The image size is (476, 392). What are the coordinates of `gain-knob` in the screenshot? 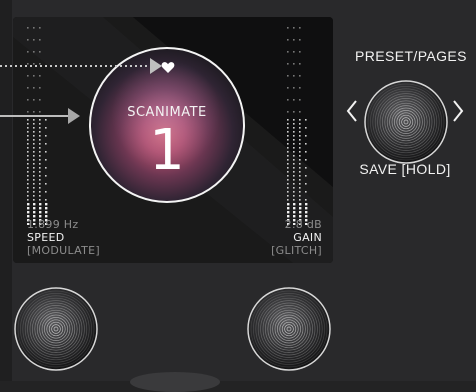 It's located at (289, 329).